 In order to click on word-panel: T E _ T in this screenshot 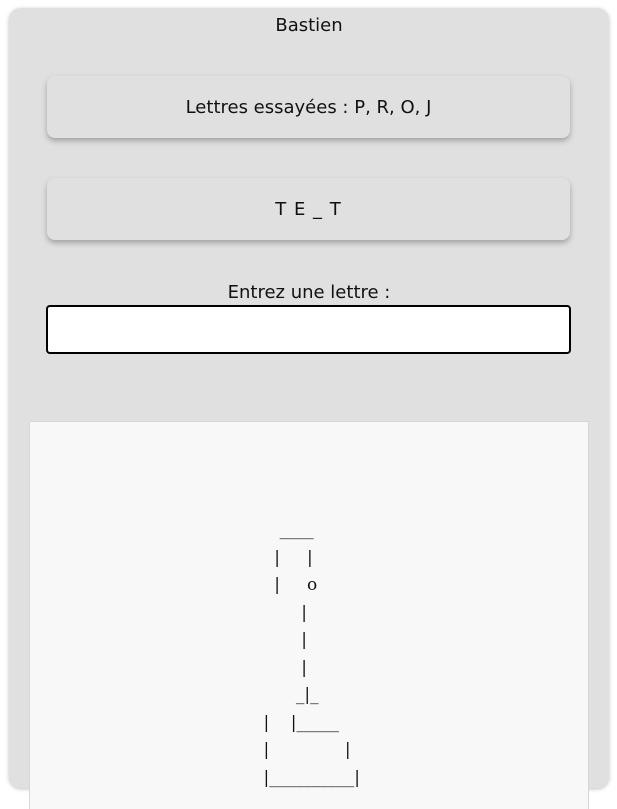, I will do `click(308, 209)`.